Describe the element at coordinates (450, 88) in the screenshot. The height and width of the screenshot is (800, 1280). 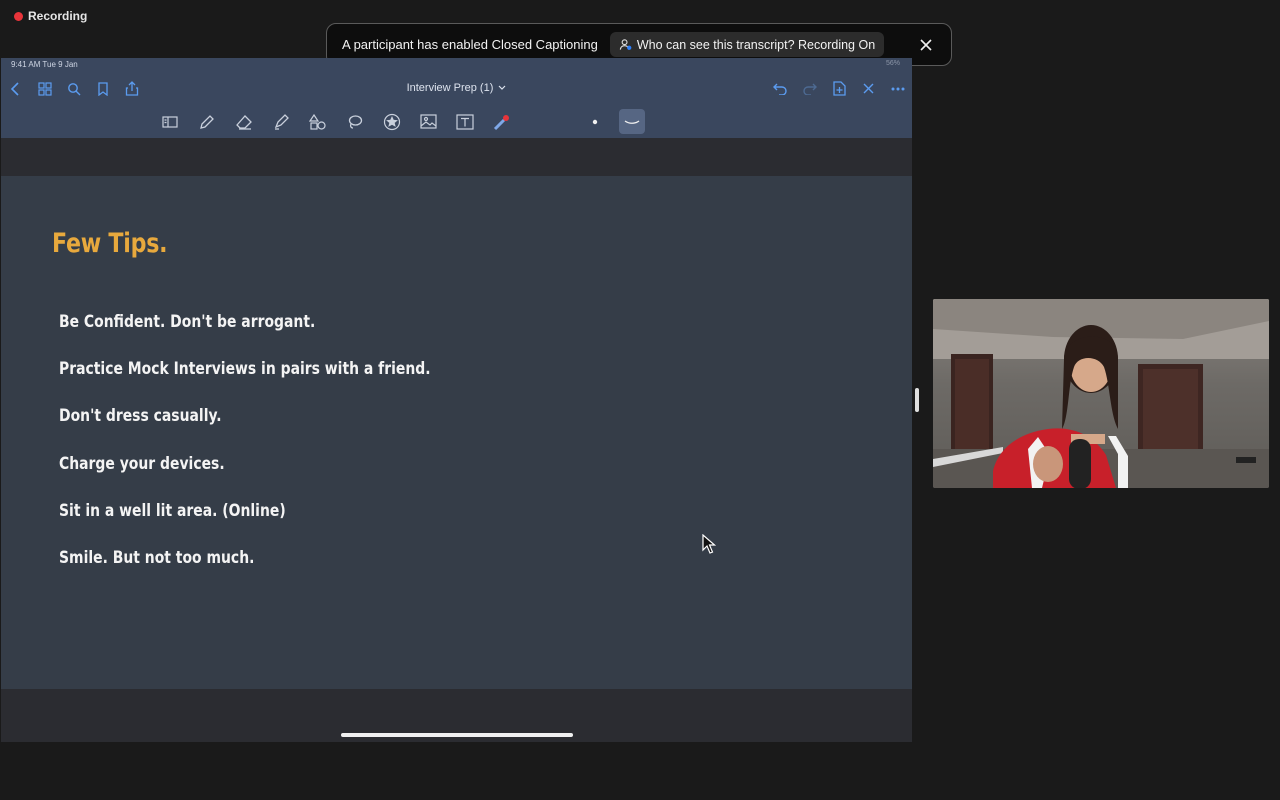
I see `document-title-text: Interview Prep (1)` at that location.